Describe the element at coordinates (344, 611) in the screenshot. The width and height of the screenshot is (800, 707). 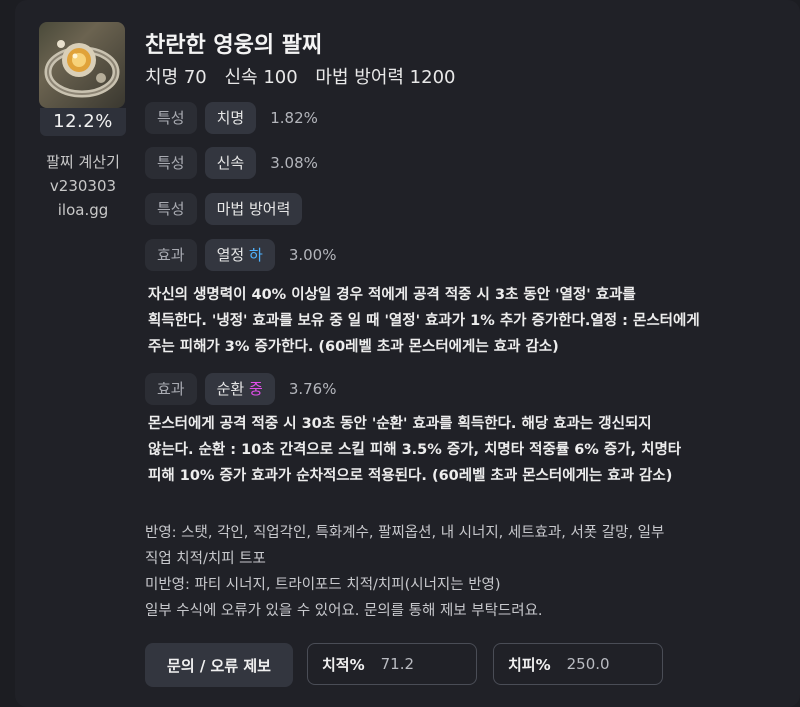
I see `note-line: 일부 수식에 오류가 있을 수 있어요. 문의를 통해 제보 부탁드려요.` at that location.